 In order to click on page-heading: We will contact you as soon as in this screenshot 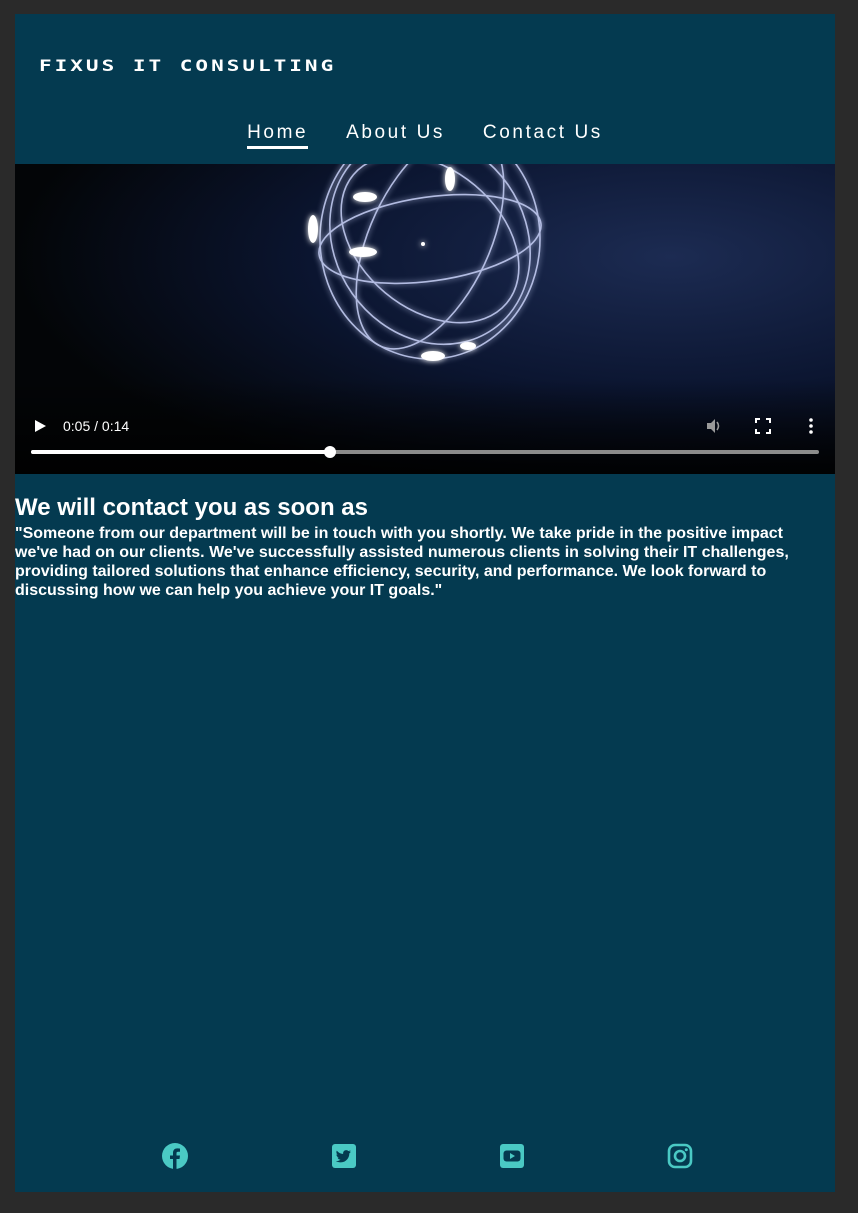, I will do `click(191, 507)`.